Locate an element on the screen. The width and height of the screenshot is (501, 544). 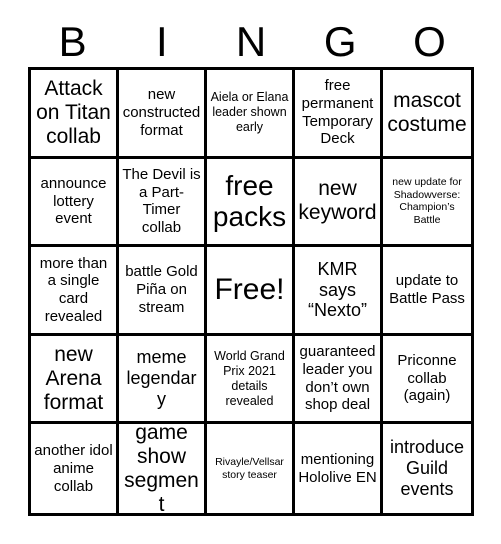
bingo-cell-label: free permanent Temporary Deck is located at coordinates (337, 112).